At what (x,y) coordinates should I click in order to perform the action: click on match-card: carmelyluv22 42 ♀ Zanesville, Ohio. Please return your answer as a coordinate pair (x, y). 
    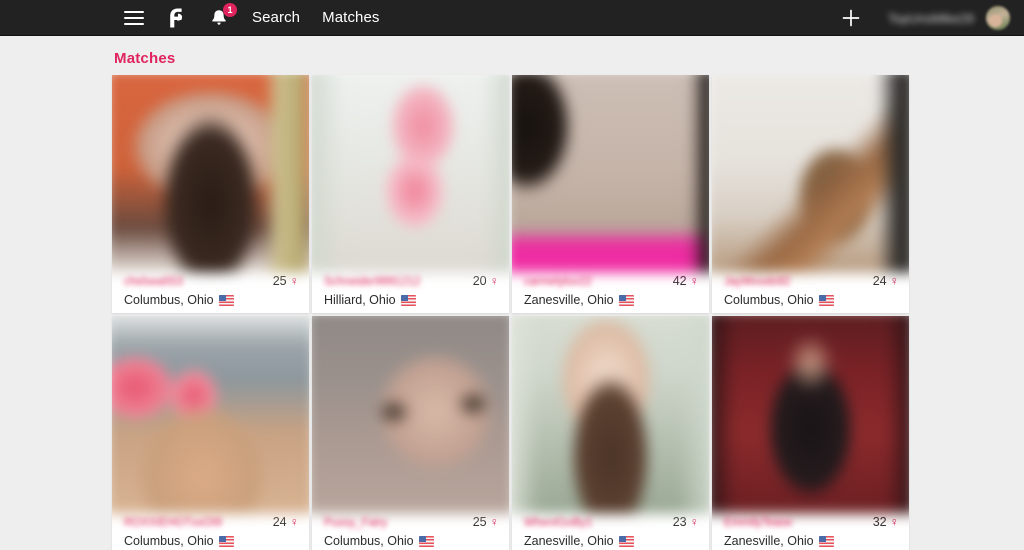
    Looking at the image, I should click on (610, 194).